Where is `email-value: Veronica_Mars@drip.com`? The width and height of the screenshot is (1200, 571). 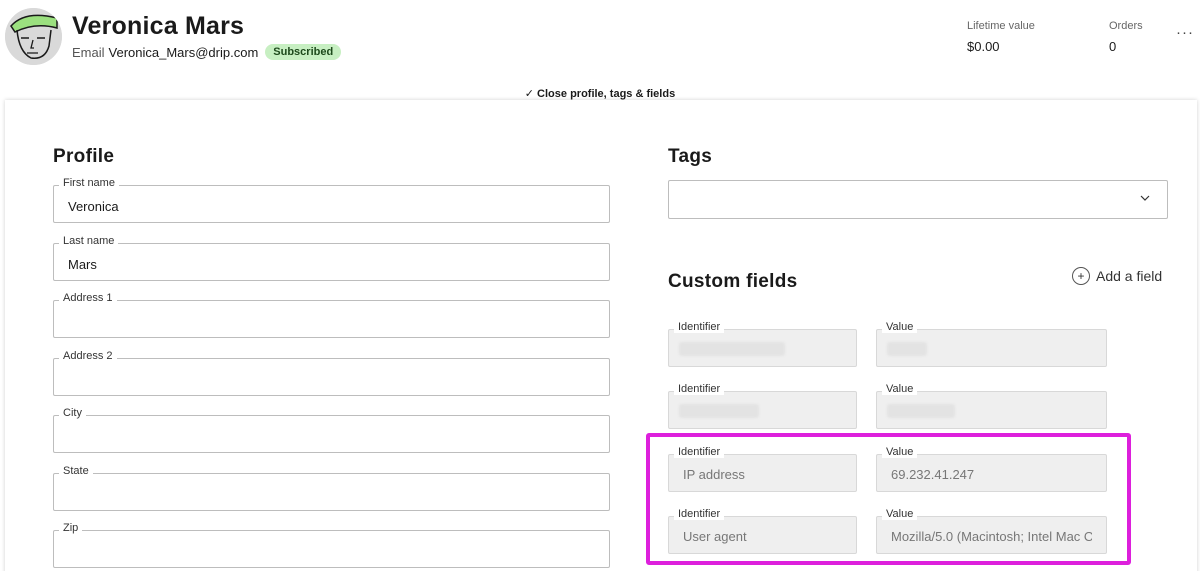
email-value: Veronica_Mars@drip.com is located at coordinates (183, 52).